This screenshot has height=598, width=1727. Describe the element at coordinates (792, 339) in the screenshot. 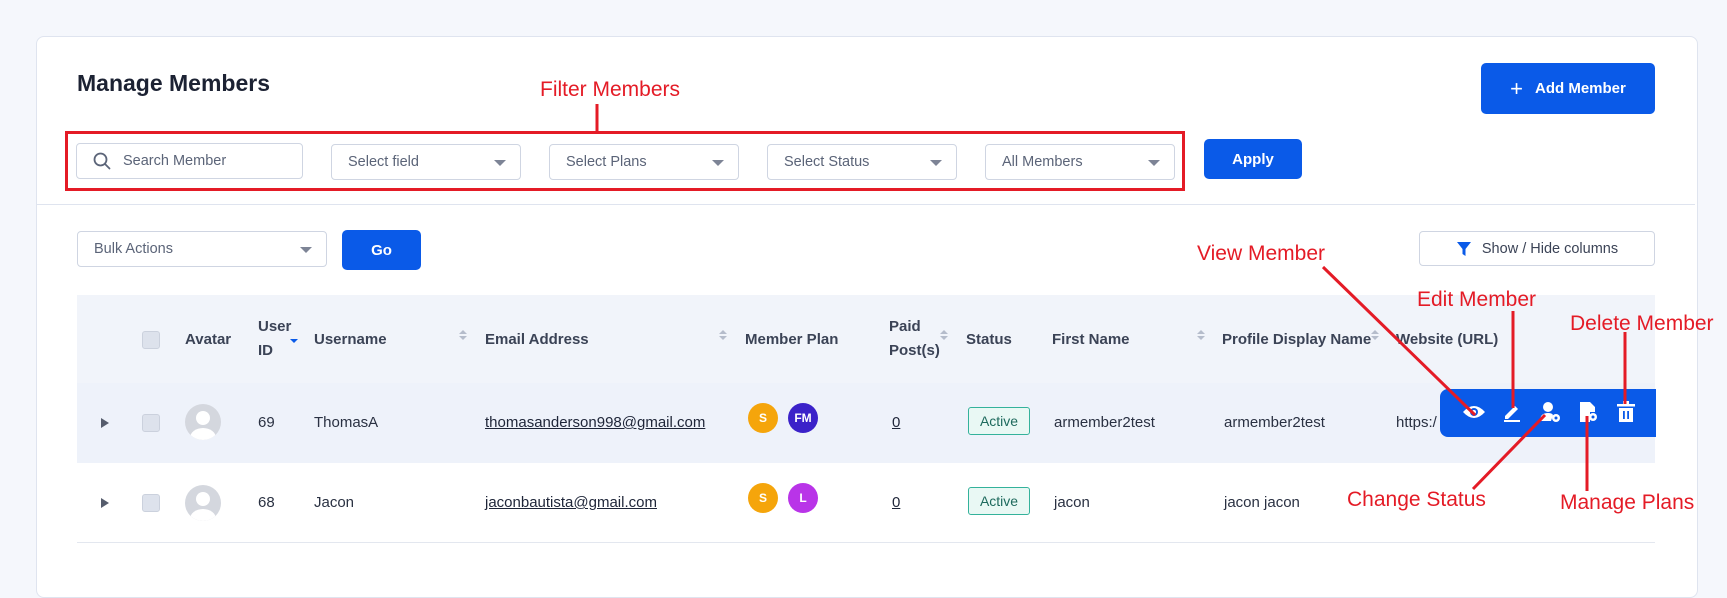

I see `col-member-plan: Member Plan` at that location.